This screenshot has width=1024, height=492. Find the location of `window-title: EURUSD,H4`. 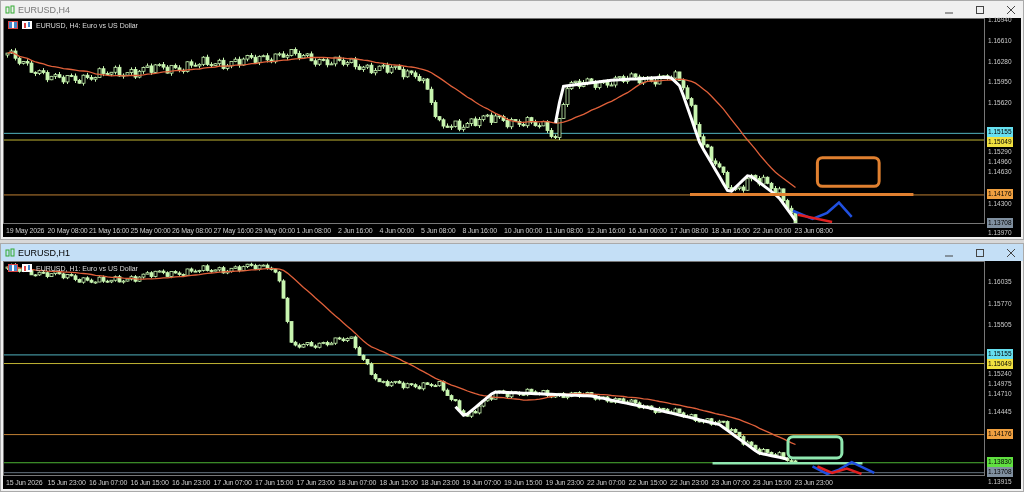

window-title: EURUSD,H4 is located at coordinates (44, 9).